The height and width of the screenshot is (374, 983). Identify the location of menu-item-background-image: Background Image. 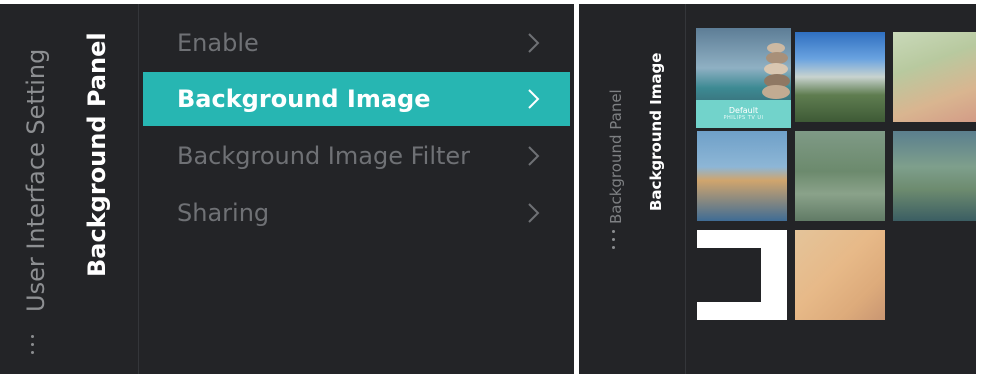
(356, 99).